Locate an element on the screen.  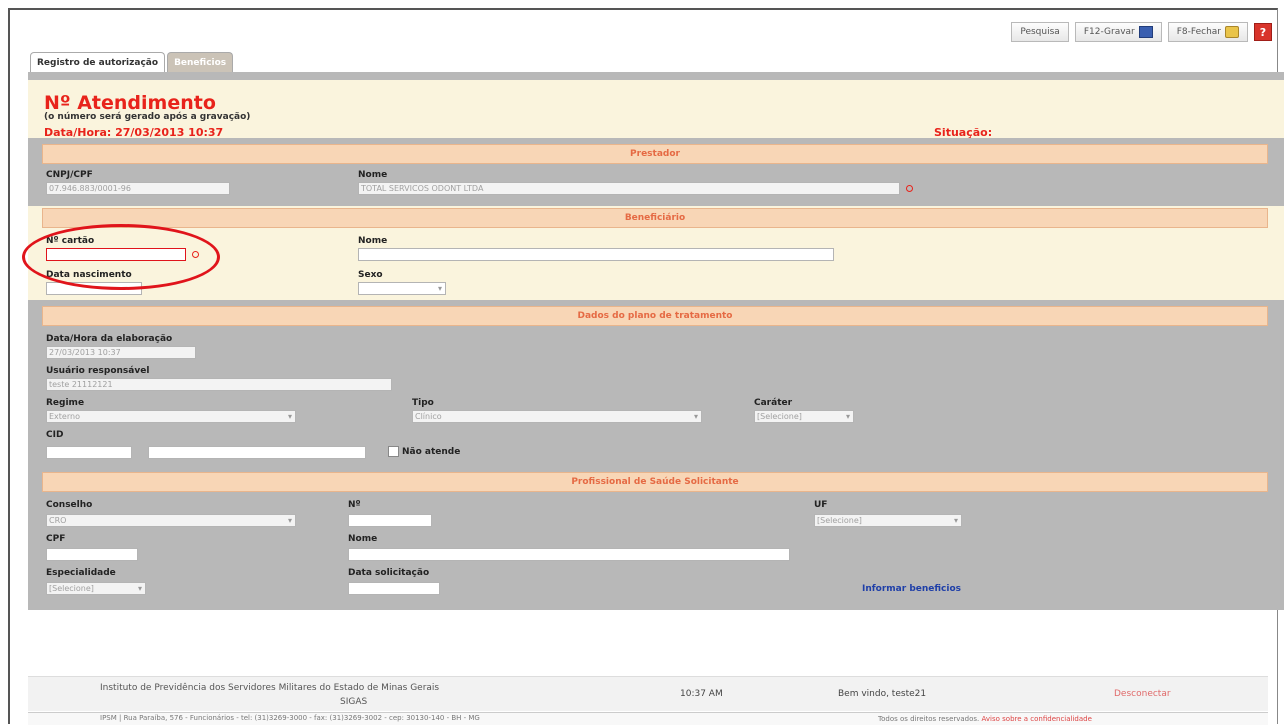
numero-field is located at coordinates (390, 520).